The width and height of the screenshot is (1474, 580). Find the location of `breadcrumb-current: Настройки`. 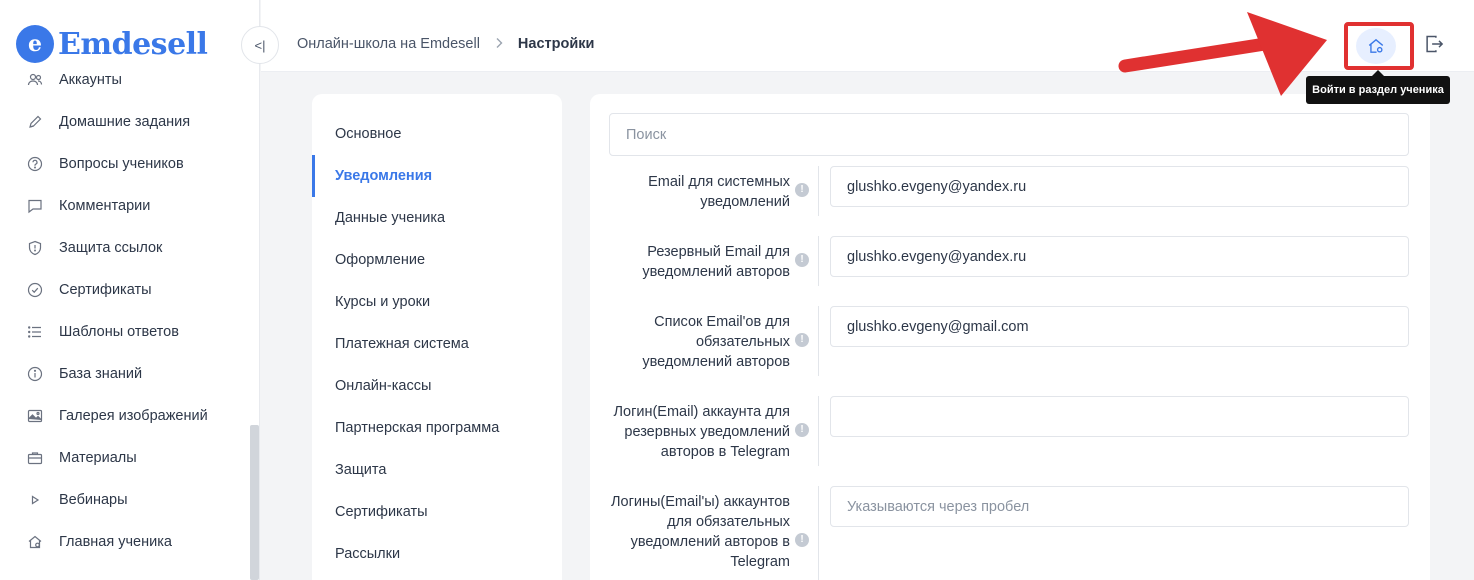

breadcrumb-current: Настройки is located at coordinates (556, 44).